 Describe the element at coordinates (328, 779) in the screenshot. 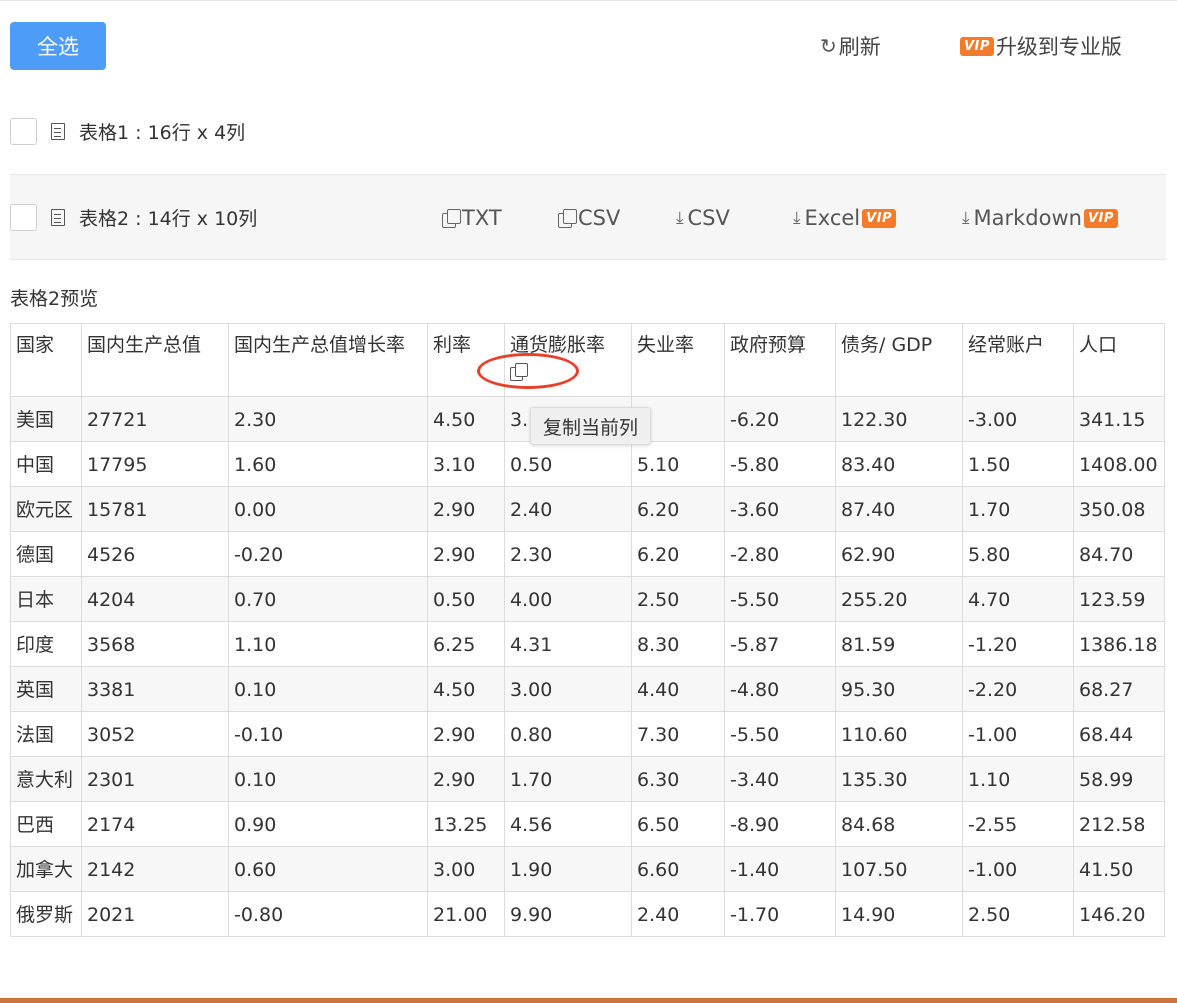

I see `table-cell: 0.10` at that location.